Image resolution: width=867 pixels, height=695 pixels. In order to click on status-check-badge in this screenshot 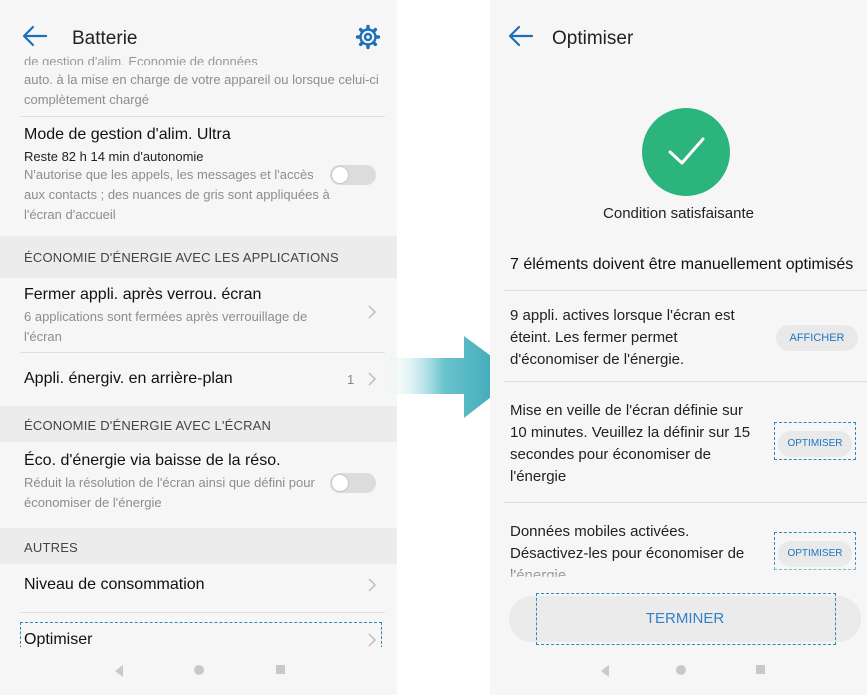, I will do `click(686, 152)`.